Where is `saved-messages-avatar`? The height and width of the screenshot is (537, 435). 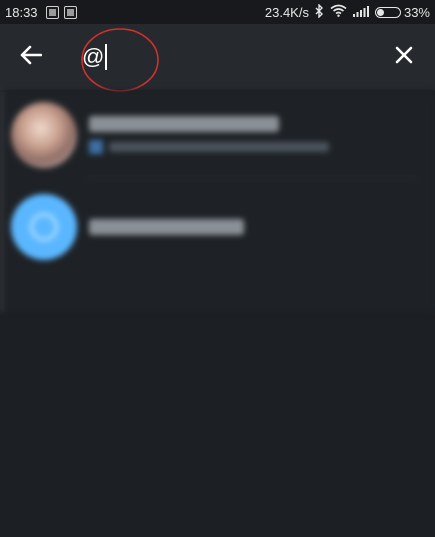 saved-messages-avatar is located at coordinates (44, 227).